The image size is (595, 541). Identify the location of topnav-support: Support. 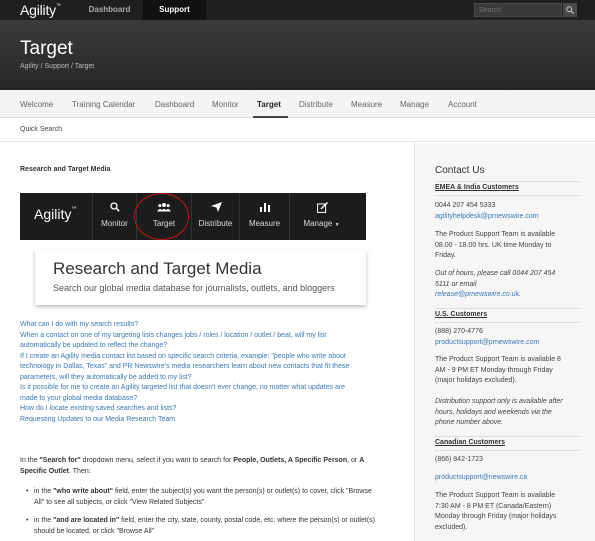
(174, 10).